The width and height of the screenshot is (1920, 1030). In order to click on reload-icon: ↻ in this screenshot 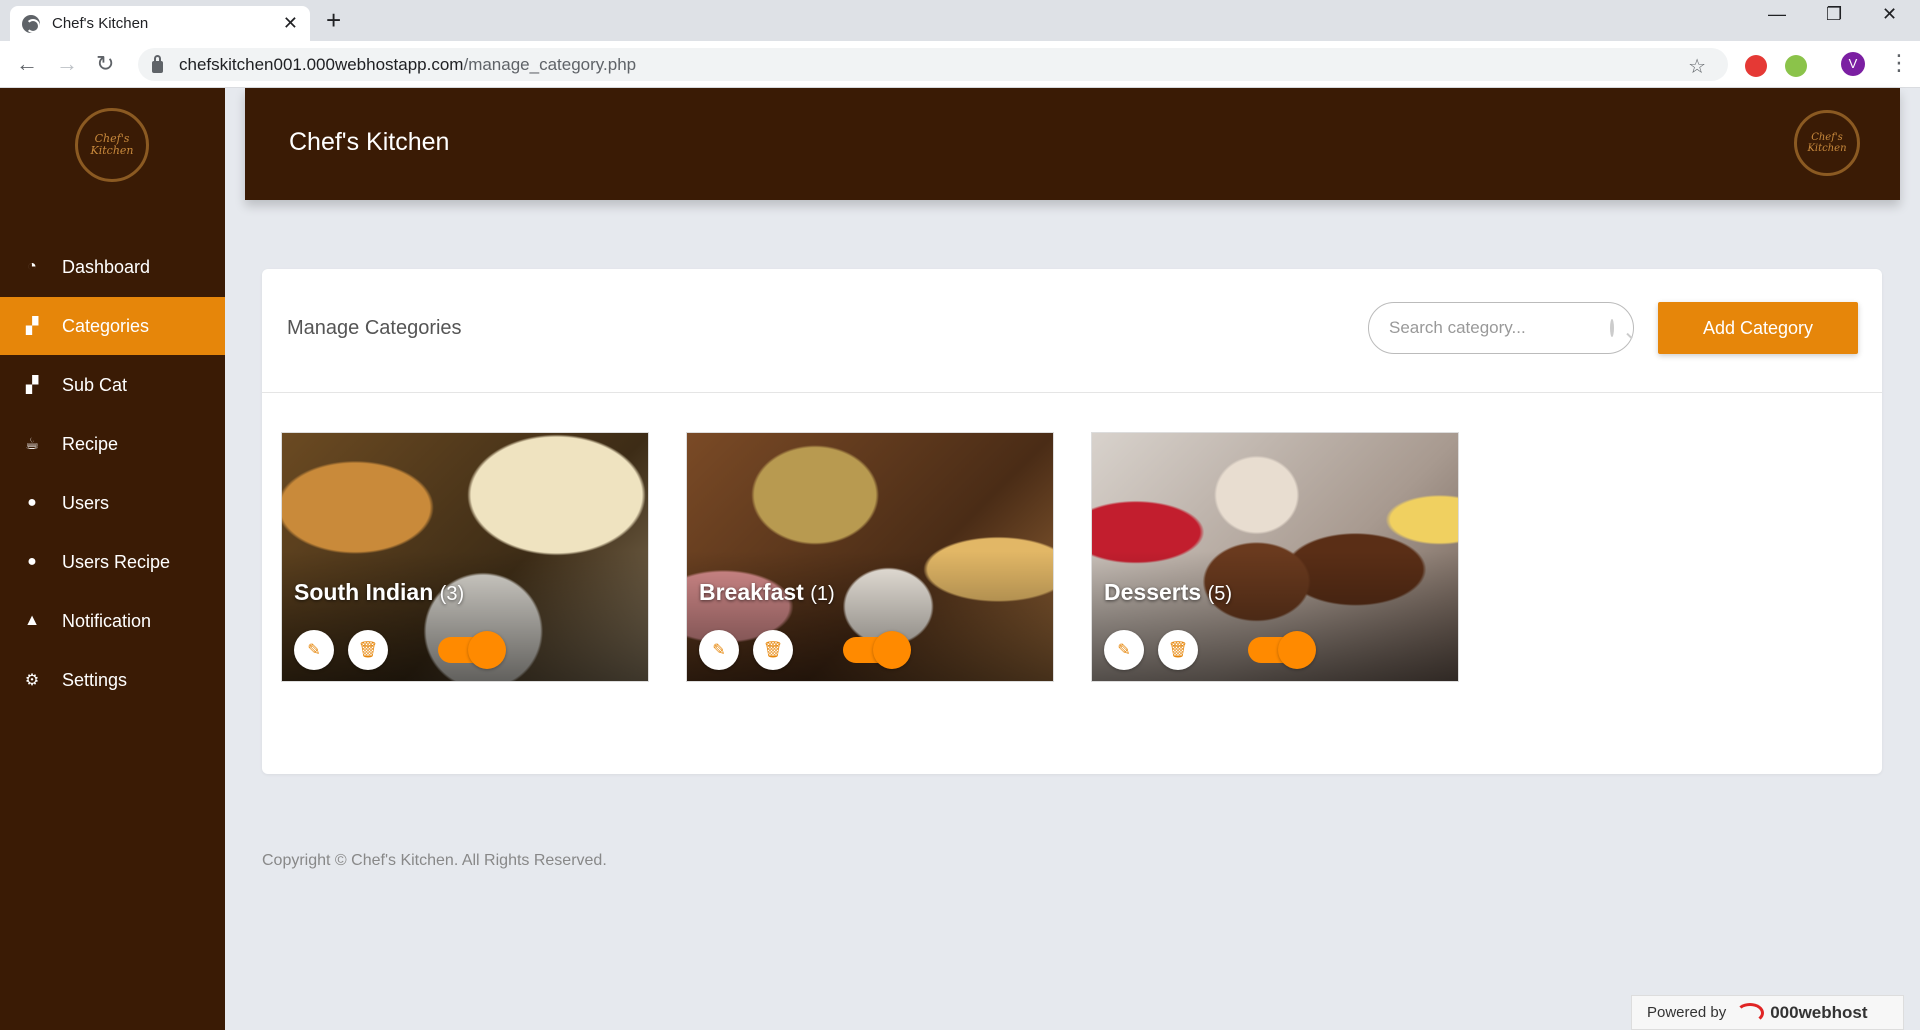, I will do `click(105, 64)`.